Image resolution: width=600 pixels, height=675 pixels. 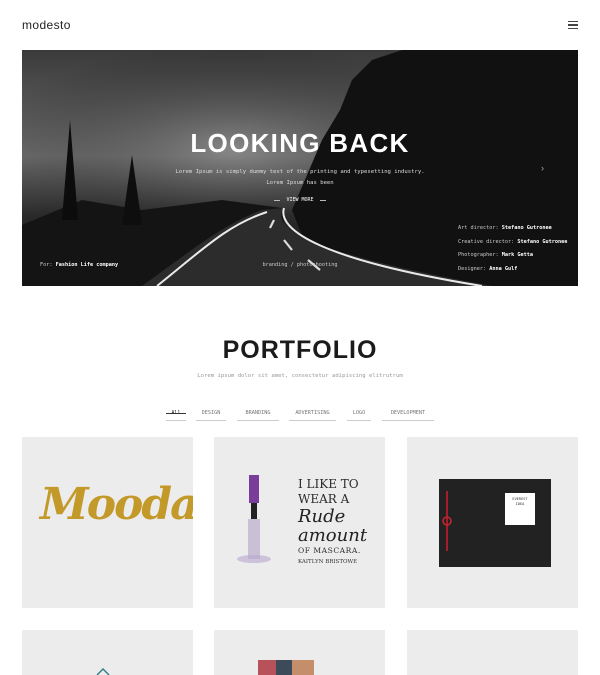 I want to click on client-label: For:, so click(x=46, y=265).